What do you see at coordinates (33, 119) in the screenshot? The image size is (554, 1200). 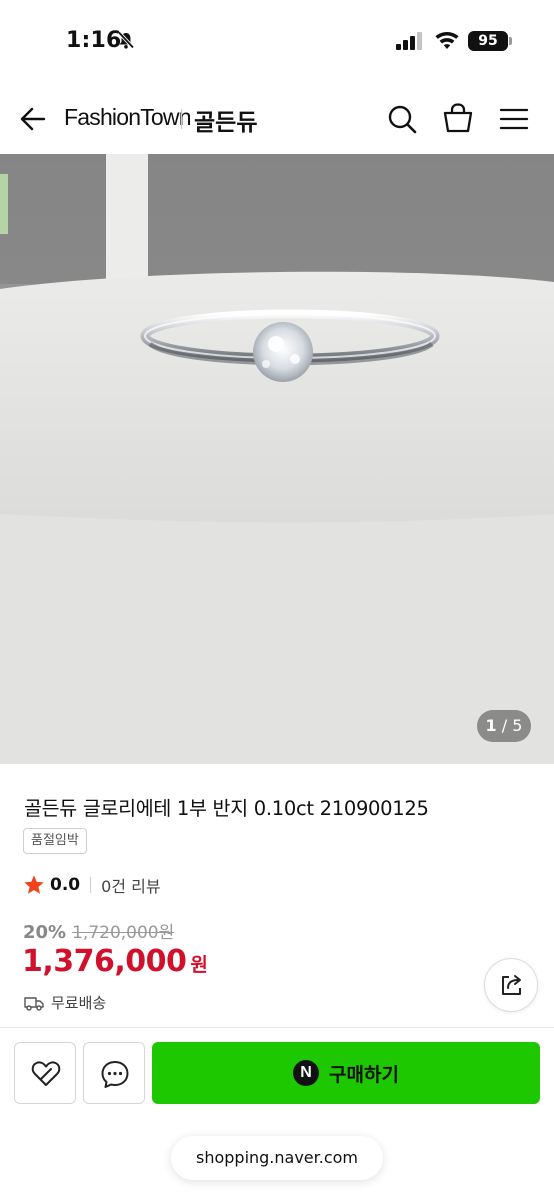 I see `back-arrow-icon` at bounding box center [33, 119].